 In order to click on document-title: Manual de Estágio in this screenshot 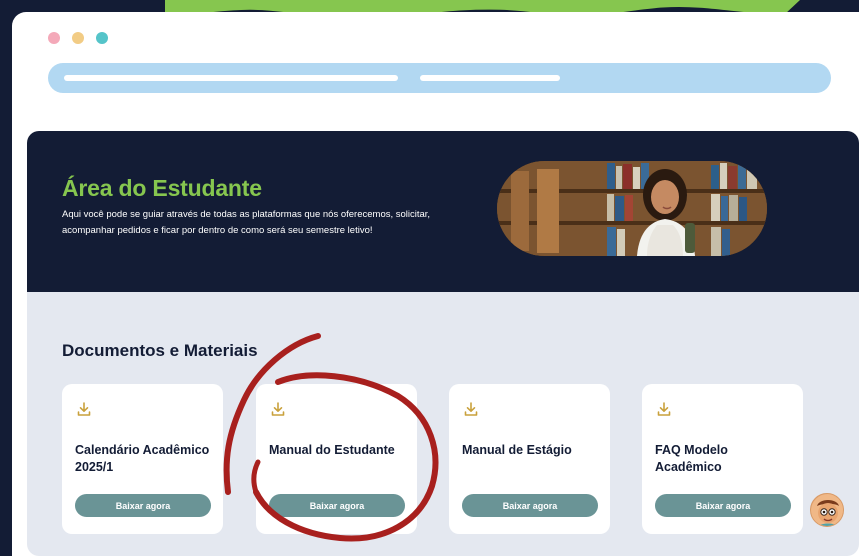, I will do `click(517, 450)`.